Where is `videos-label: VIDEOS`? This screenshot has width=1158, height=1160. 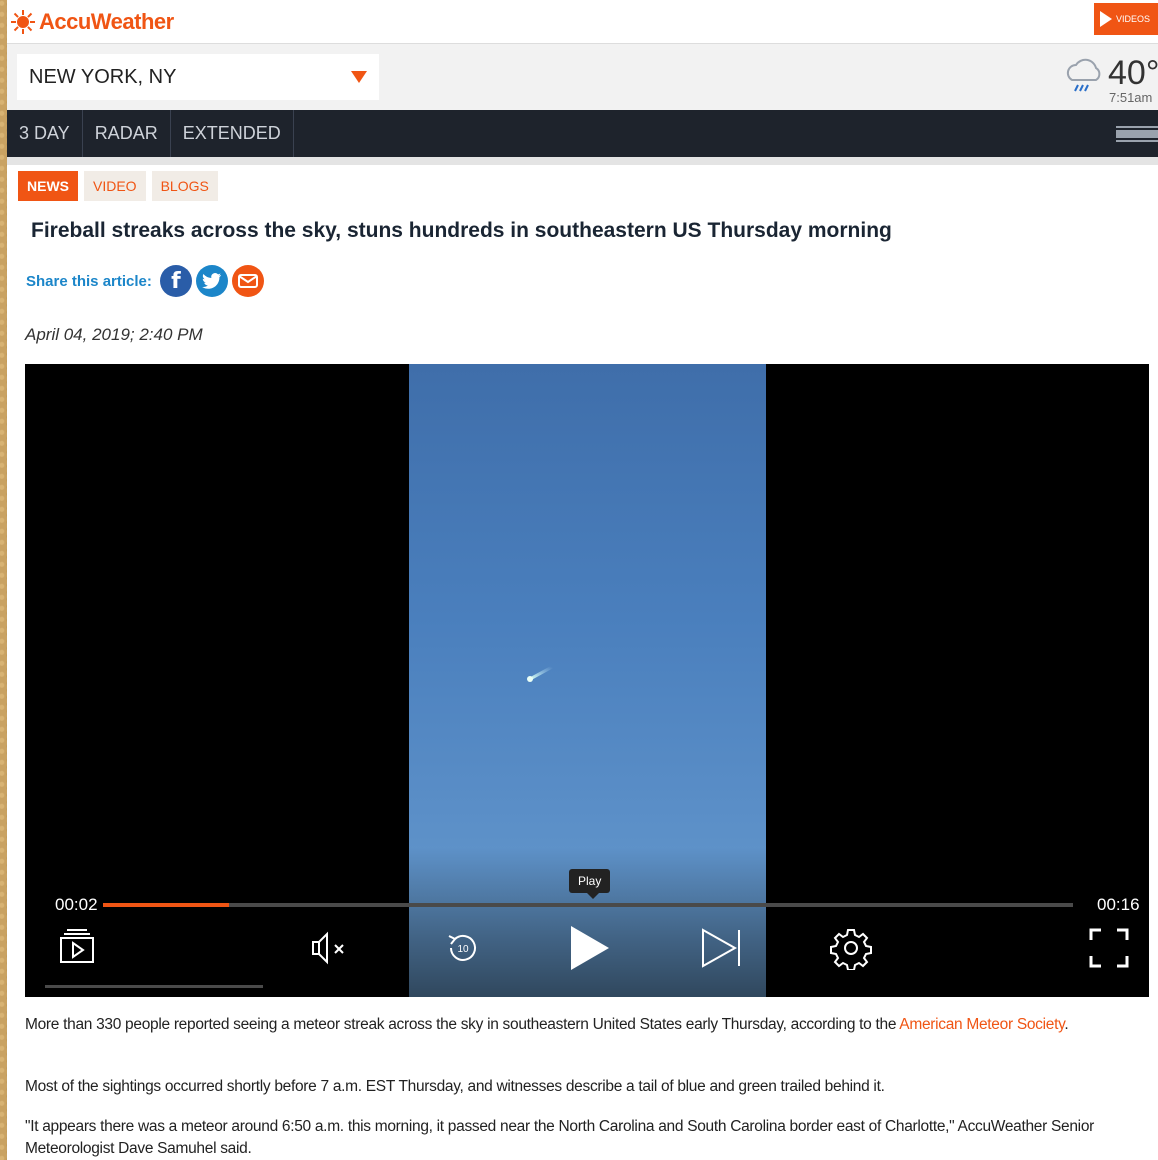 videos-label: VIDEOS is located at coordinates (1133, 19).